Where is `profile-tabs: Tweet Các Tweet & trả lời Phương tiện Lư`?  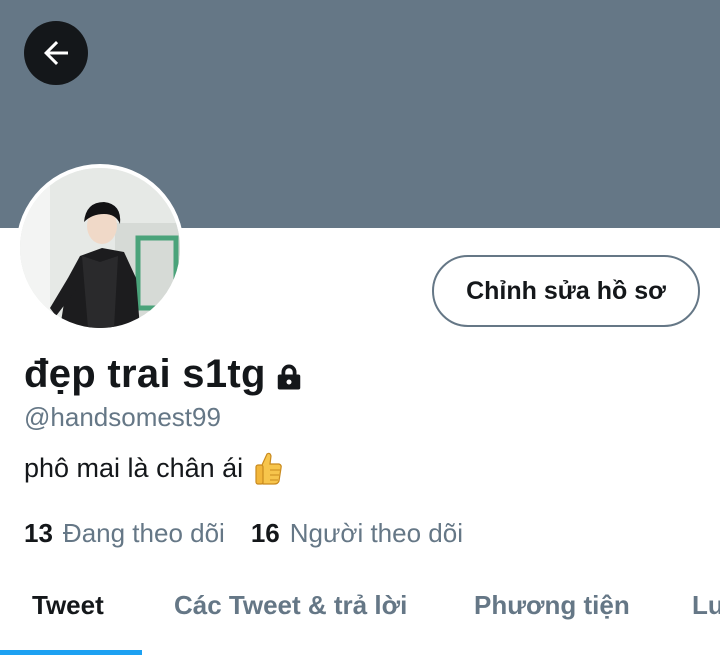
profile-tabs: Tweet Các Tweet & trả lời Phương tiện Lư is located at coordinates (360, 614).